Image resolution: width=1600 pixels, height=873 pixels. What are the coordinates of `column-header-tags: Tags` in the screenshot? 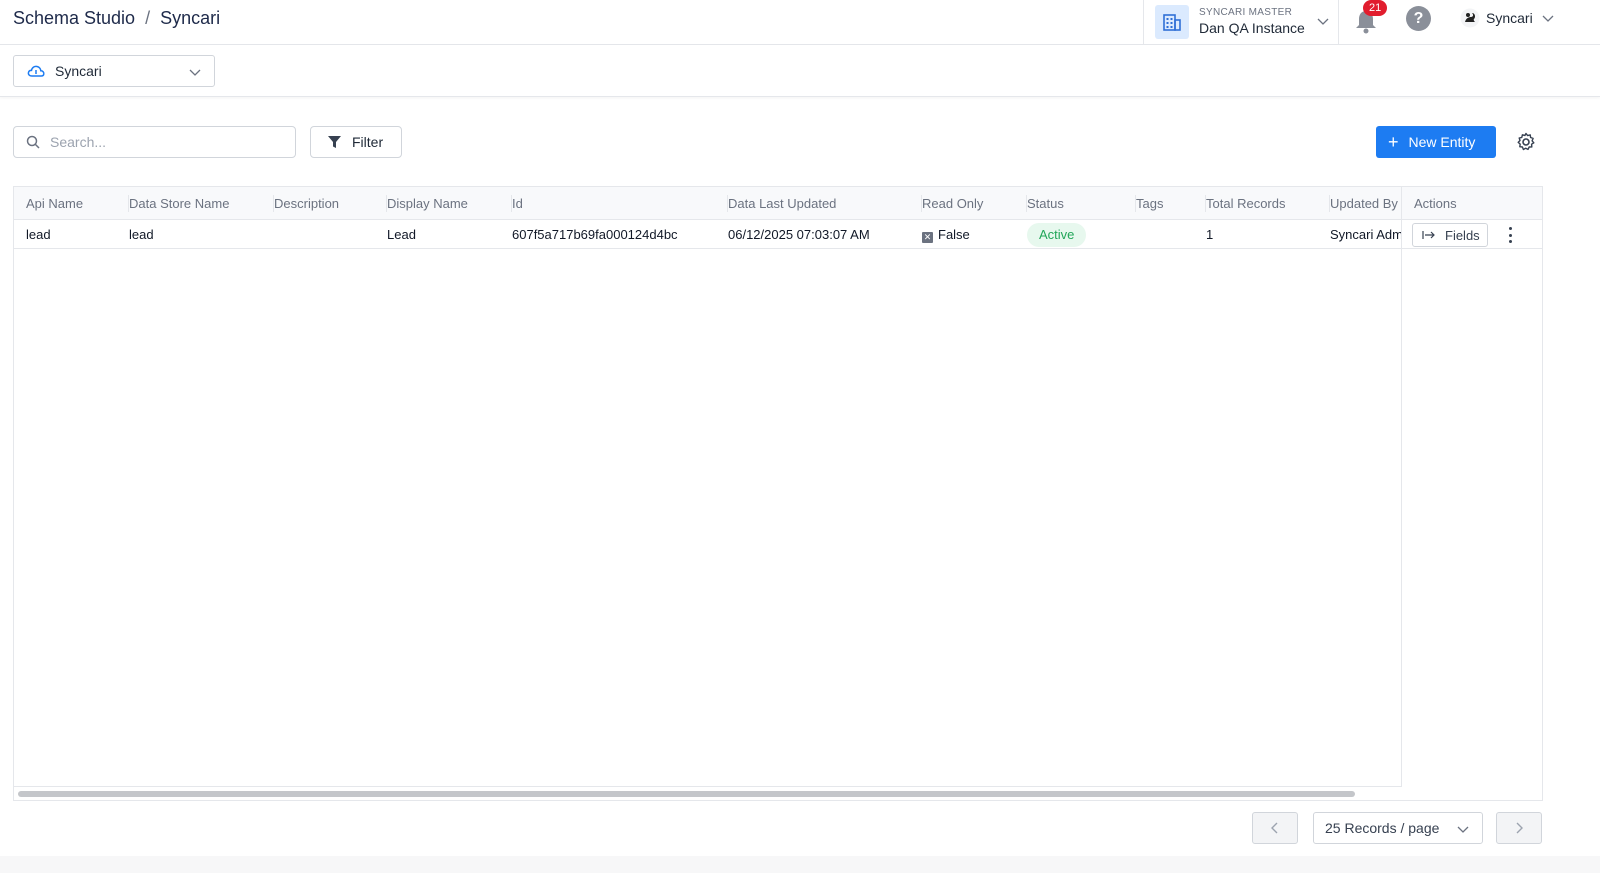 It's located at (1171, 203).